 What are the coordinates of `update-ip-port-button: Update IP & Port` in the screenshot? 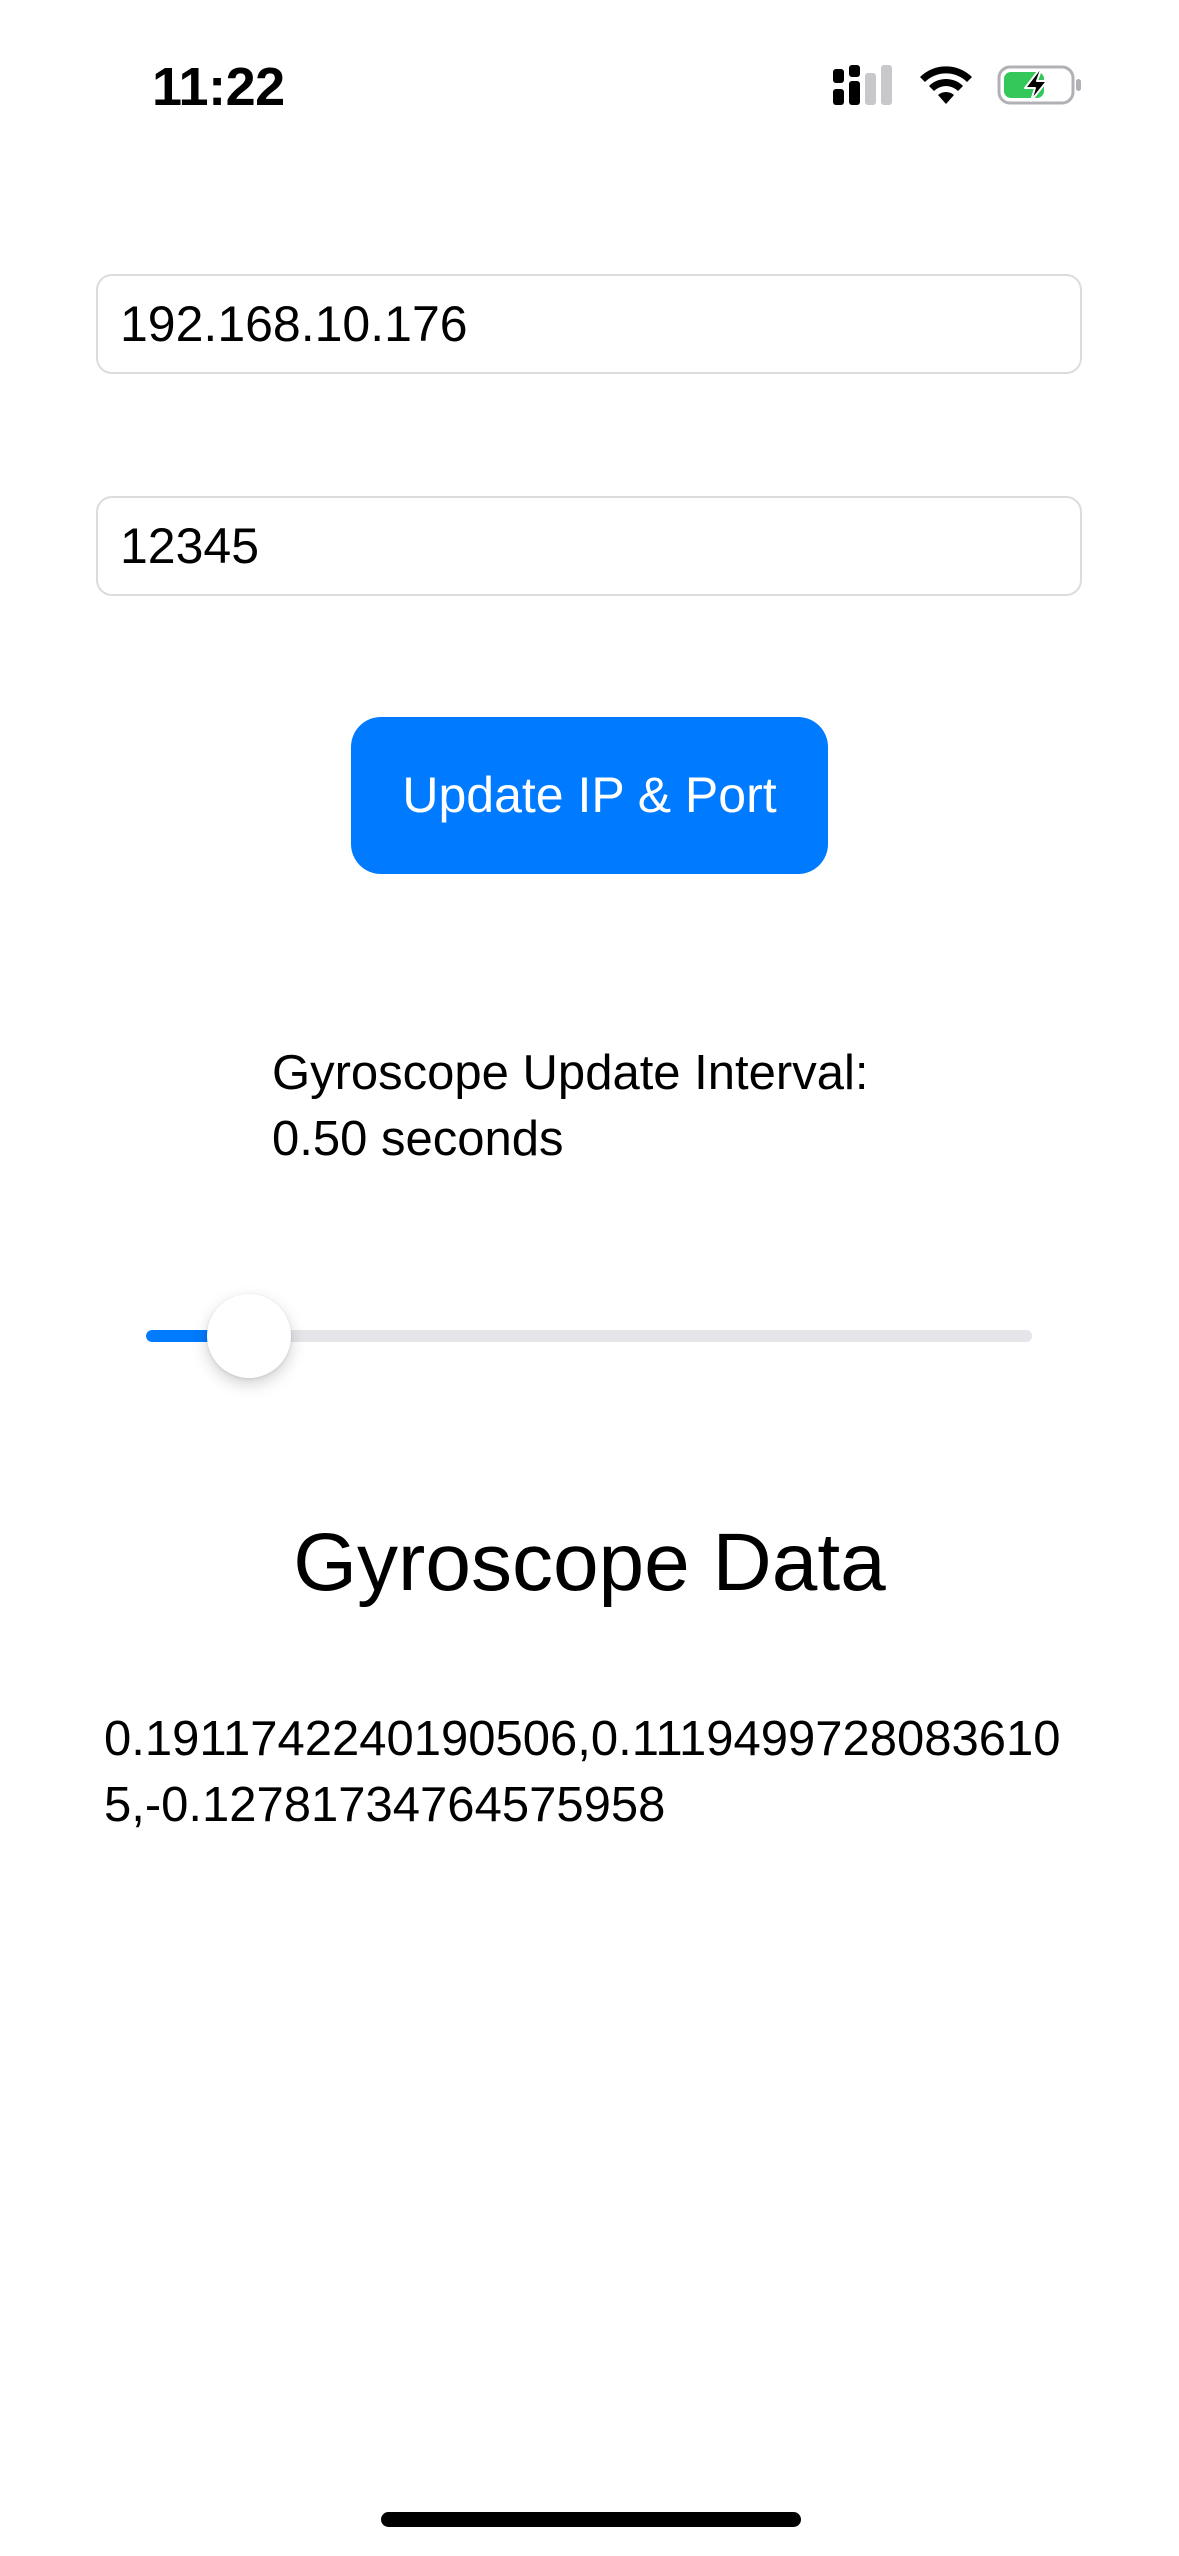 It's located at (589, 795).